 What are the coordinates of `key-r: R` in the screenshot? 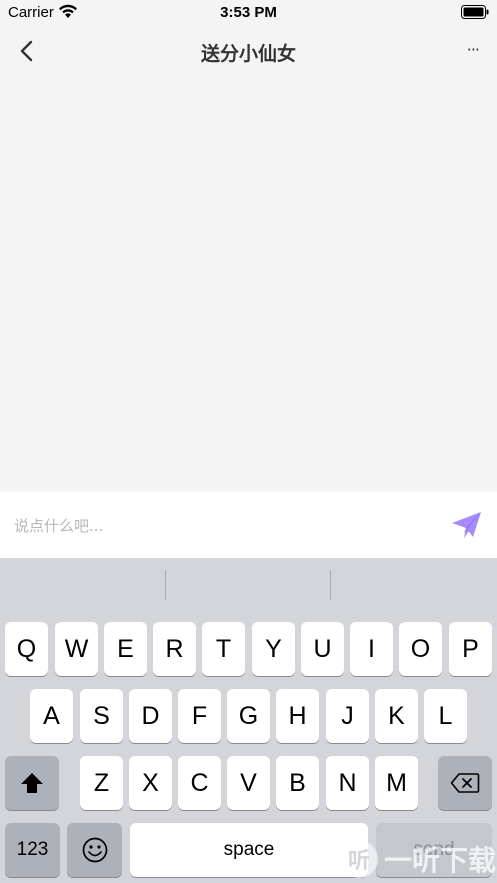 It's located at (174, 649).